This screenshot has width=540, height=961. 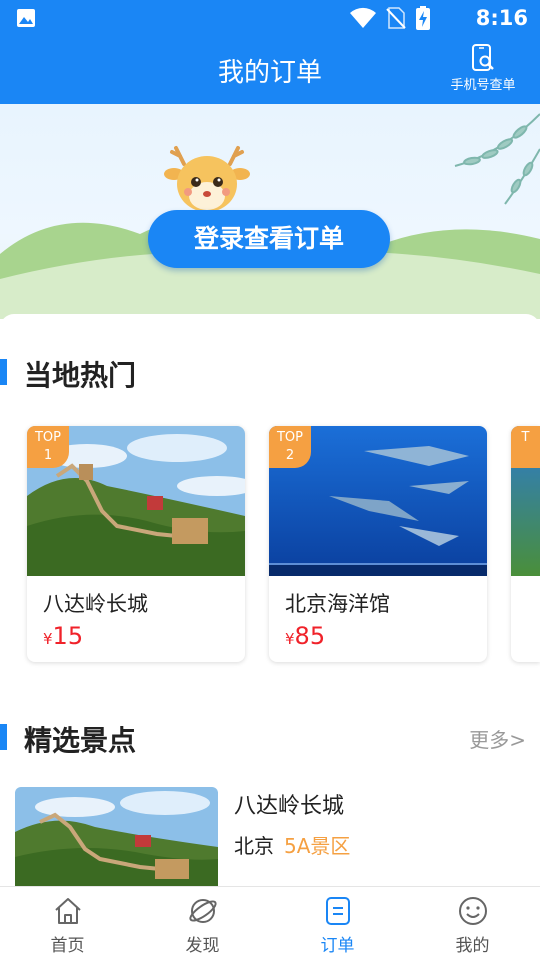 What do you see at coordinates (202, 911) in the screenshot?
I see `planet-icon` at bounding box center [202, 911].